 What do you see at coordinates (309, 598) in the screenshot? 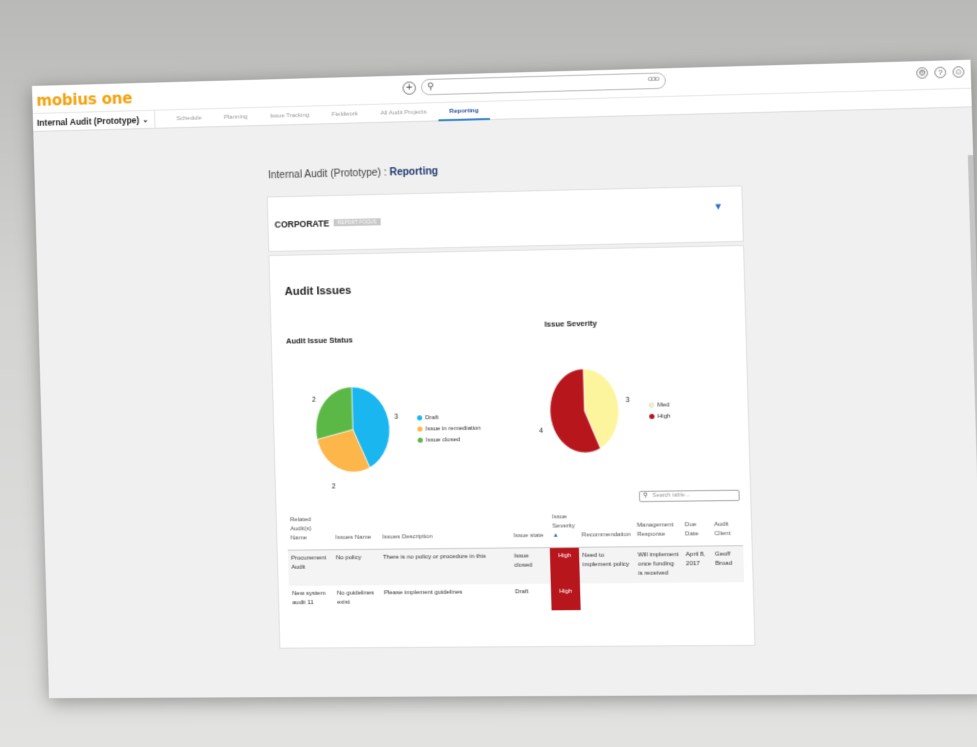
I see `cell-audit: New system audit 11` at bounding box center [309, 598].